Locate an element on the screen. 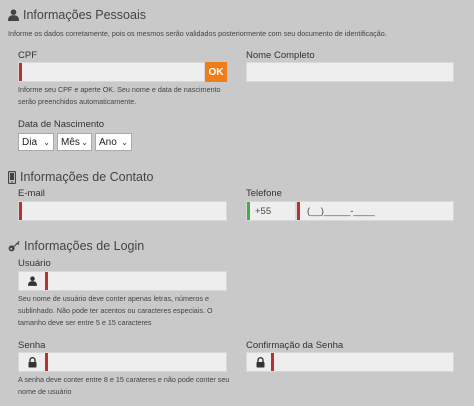  birth-date-label: Data de Nascimento is located at coordinates (61, 124).